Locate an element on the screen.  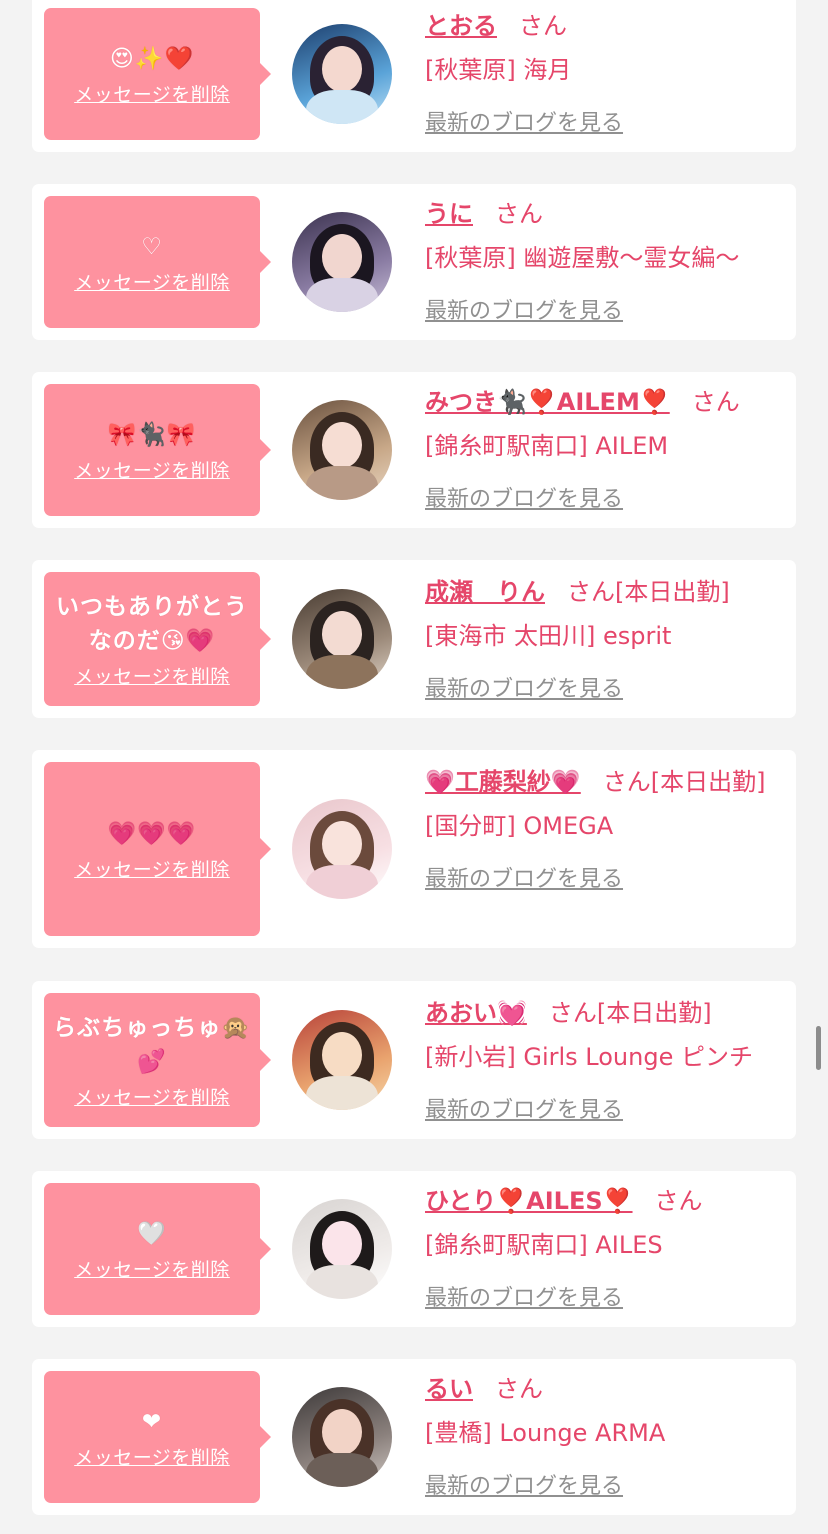
cast-info: ひとり❣️AILES❣️ さん [錦糸町駅南口] AILES 最新のブログを見る is located at coordinates (605, 1250).